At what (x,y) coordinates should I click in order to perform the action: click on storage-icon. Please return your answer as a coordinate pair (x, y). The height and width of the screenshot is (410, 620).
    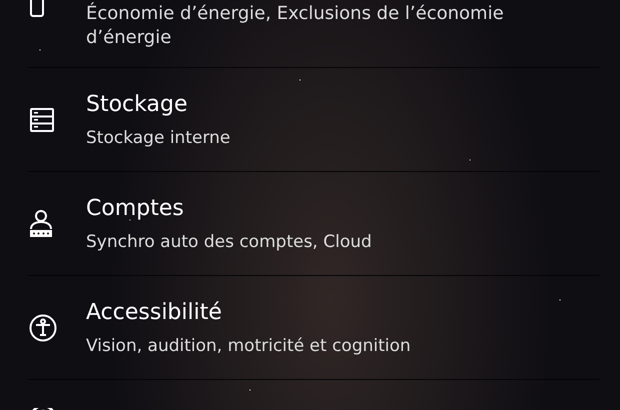
    Looking at the image, I should click on (42, 119).